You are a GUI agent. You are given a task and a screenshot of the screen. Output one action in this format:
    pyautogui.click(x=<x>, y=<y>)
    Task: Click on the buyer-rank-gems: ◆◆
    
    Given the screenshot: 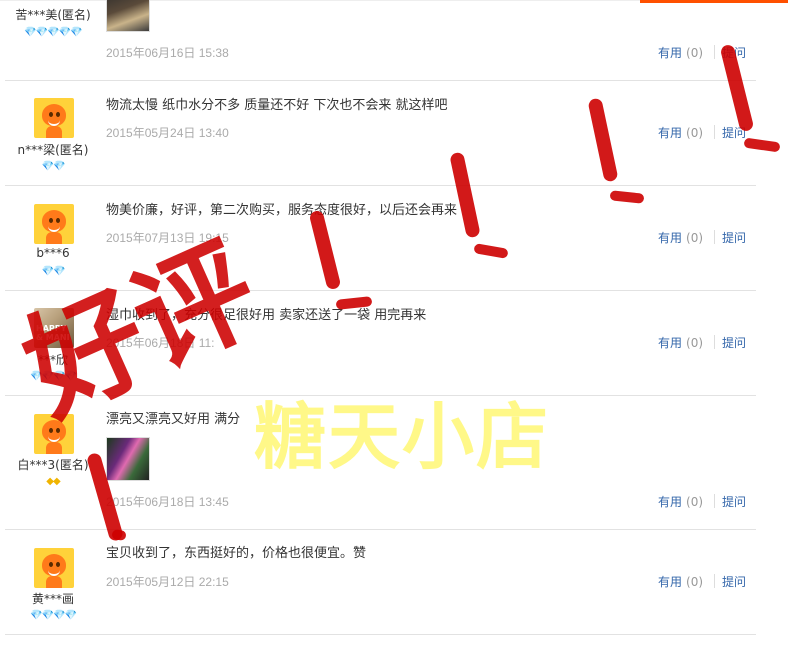 What is the action you would take?
    pyautogui.click(x=53, y=481)
    